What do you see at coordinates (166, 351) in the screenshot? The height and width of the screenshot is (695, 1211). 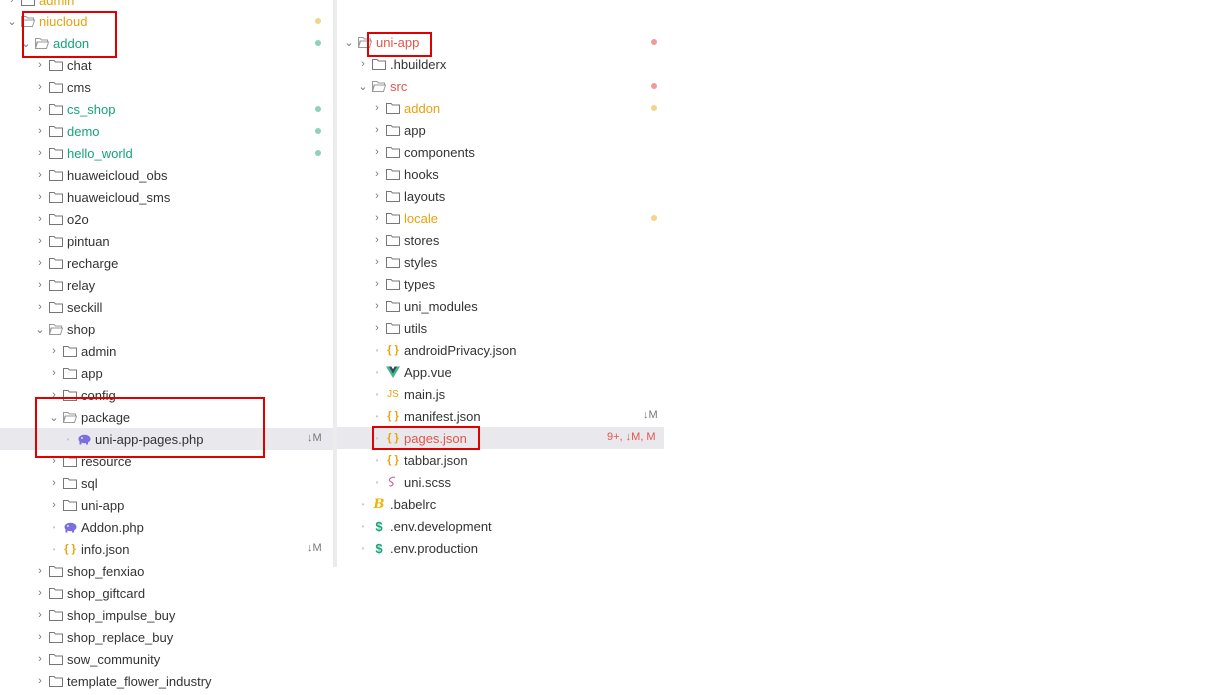 I see `tree-item-shop-admin: › admin` at bounding box center [166, 351].